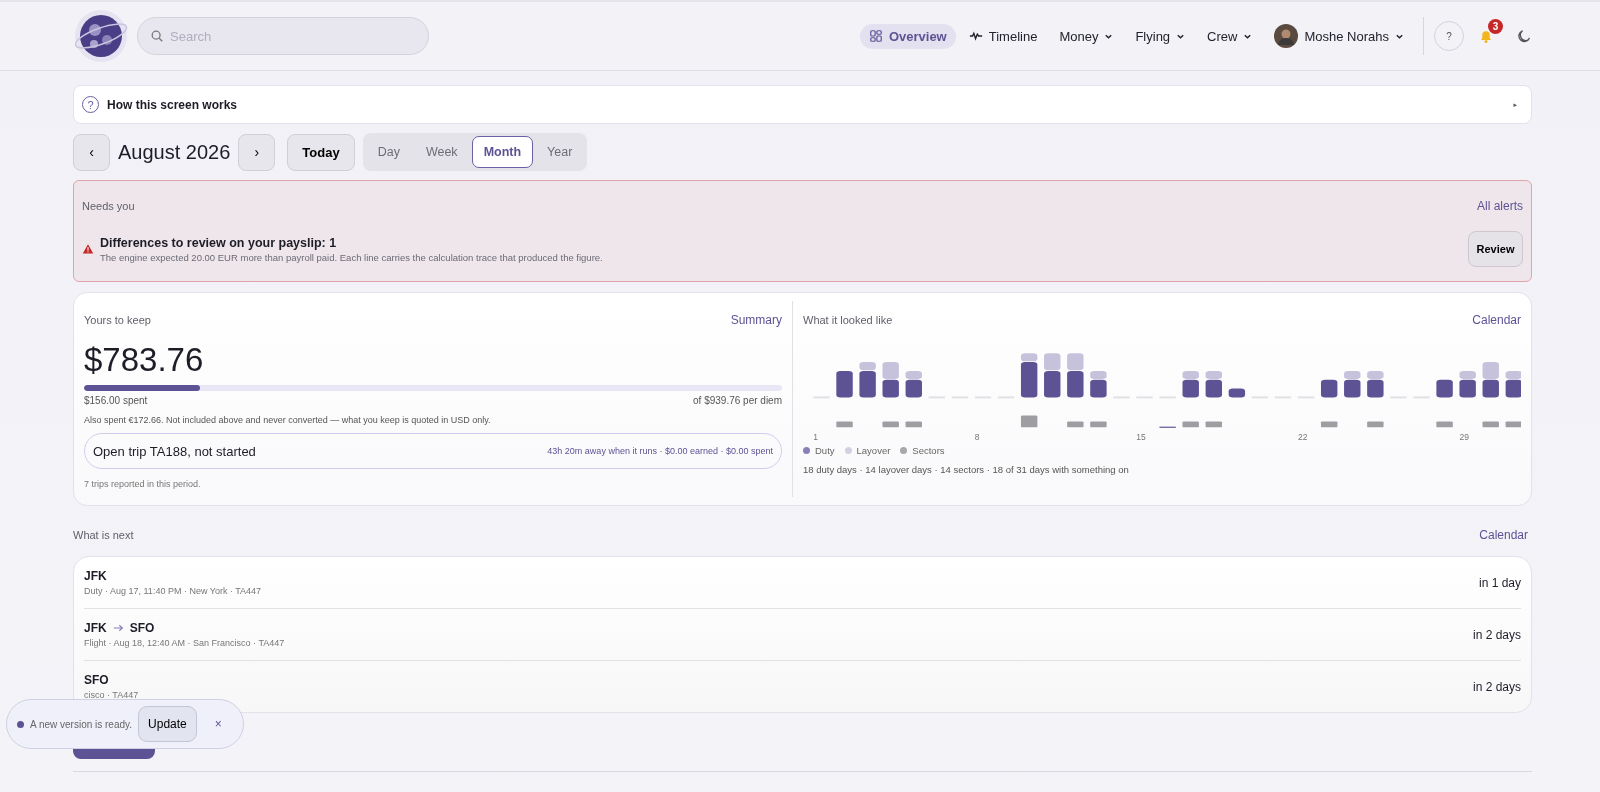 This screenshot has height=792, width=1600. I want to click on upcoming-item: JFK Duty · Aug 17, 11:40 PM · New York · TA447 in 1 day, so click(802, 583).